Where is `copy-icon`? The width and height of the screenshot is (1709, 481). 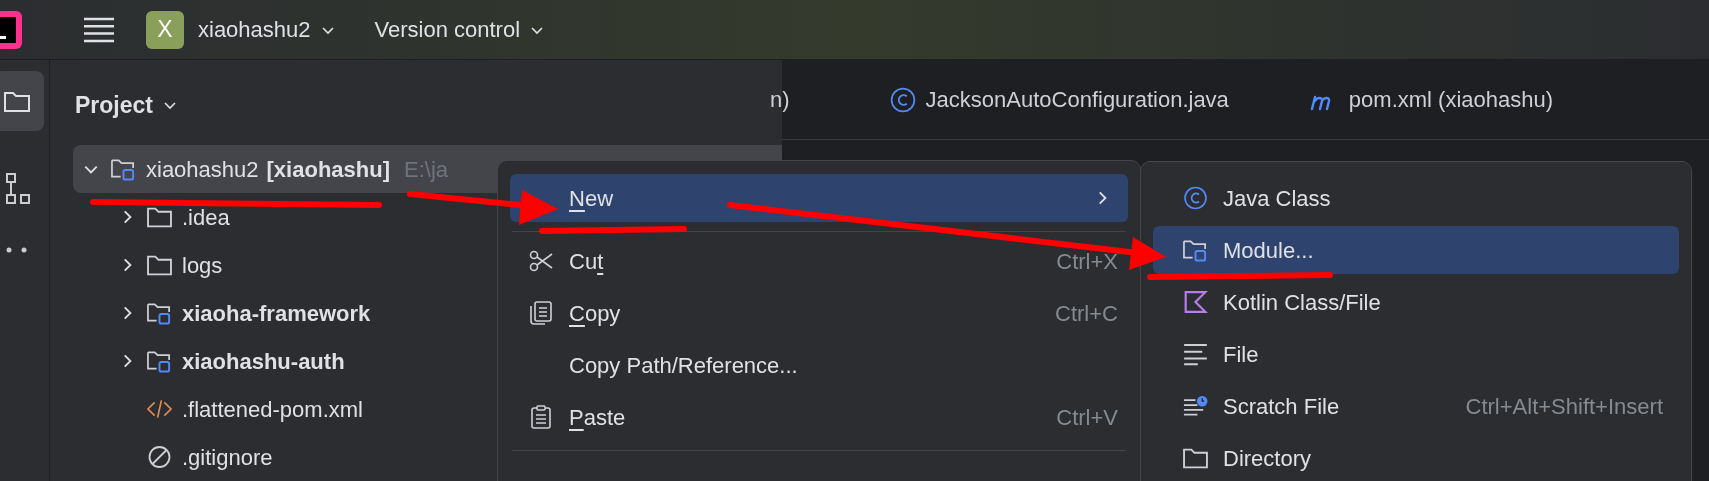 copy-icon is located at coordinates (541, 313).